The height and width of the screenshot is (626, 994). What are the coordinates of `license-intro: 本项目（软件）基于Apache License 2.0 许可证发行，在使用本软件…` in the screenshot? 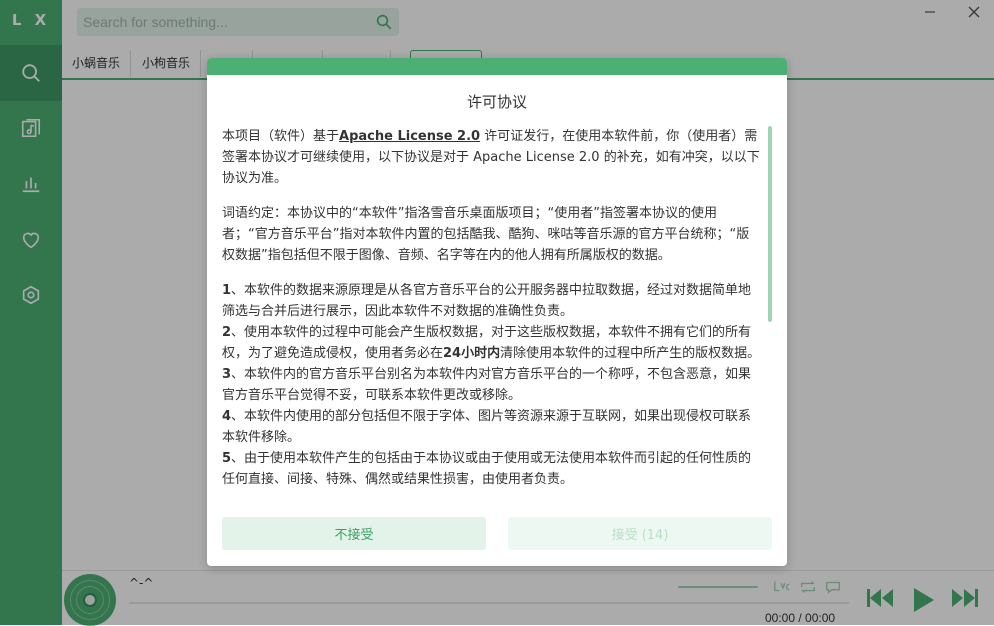 It's located at (491, 157).